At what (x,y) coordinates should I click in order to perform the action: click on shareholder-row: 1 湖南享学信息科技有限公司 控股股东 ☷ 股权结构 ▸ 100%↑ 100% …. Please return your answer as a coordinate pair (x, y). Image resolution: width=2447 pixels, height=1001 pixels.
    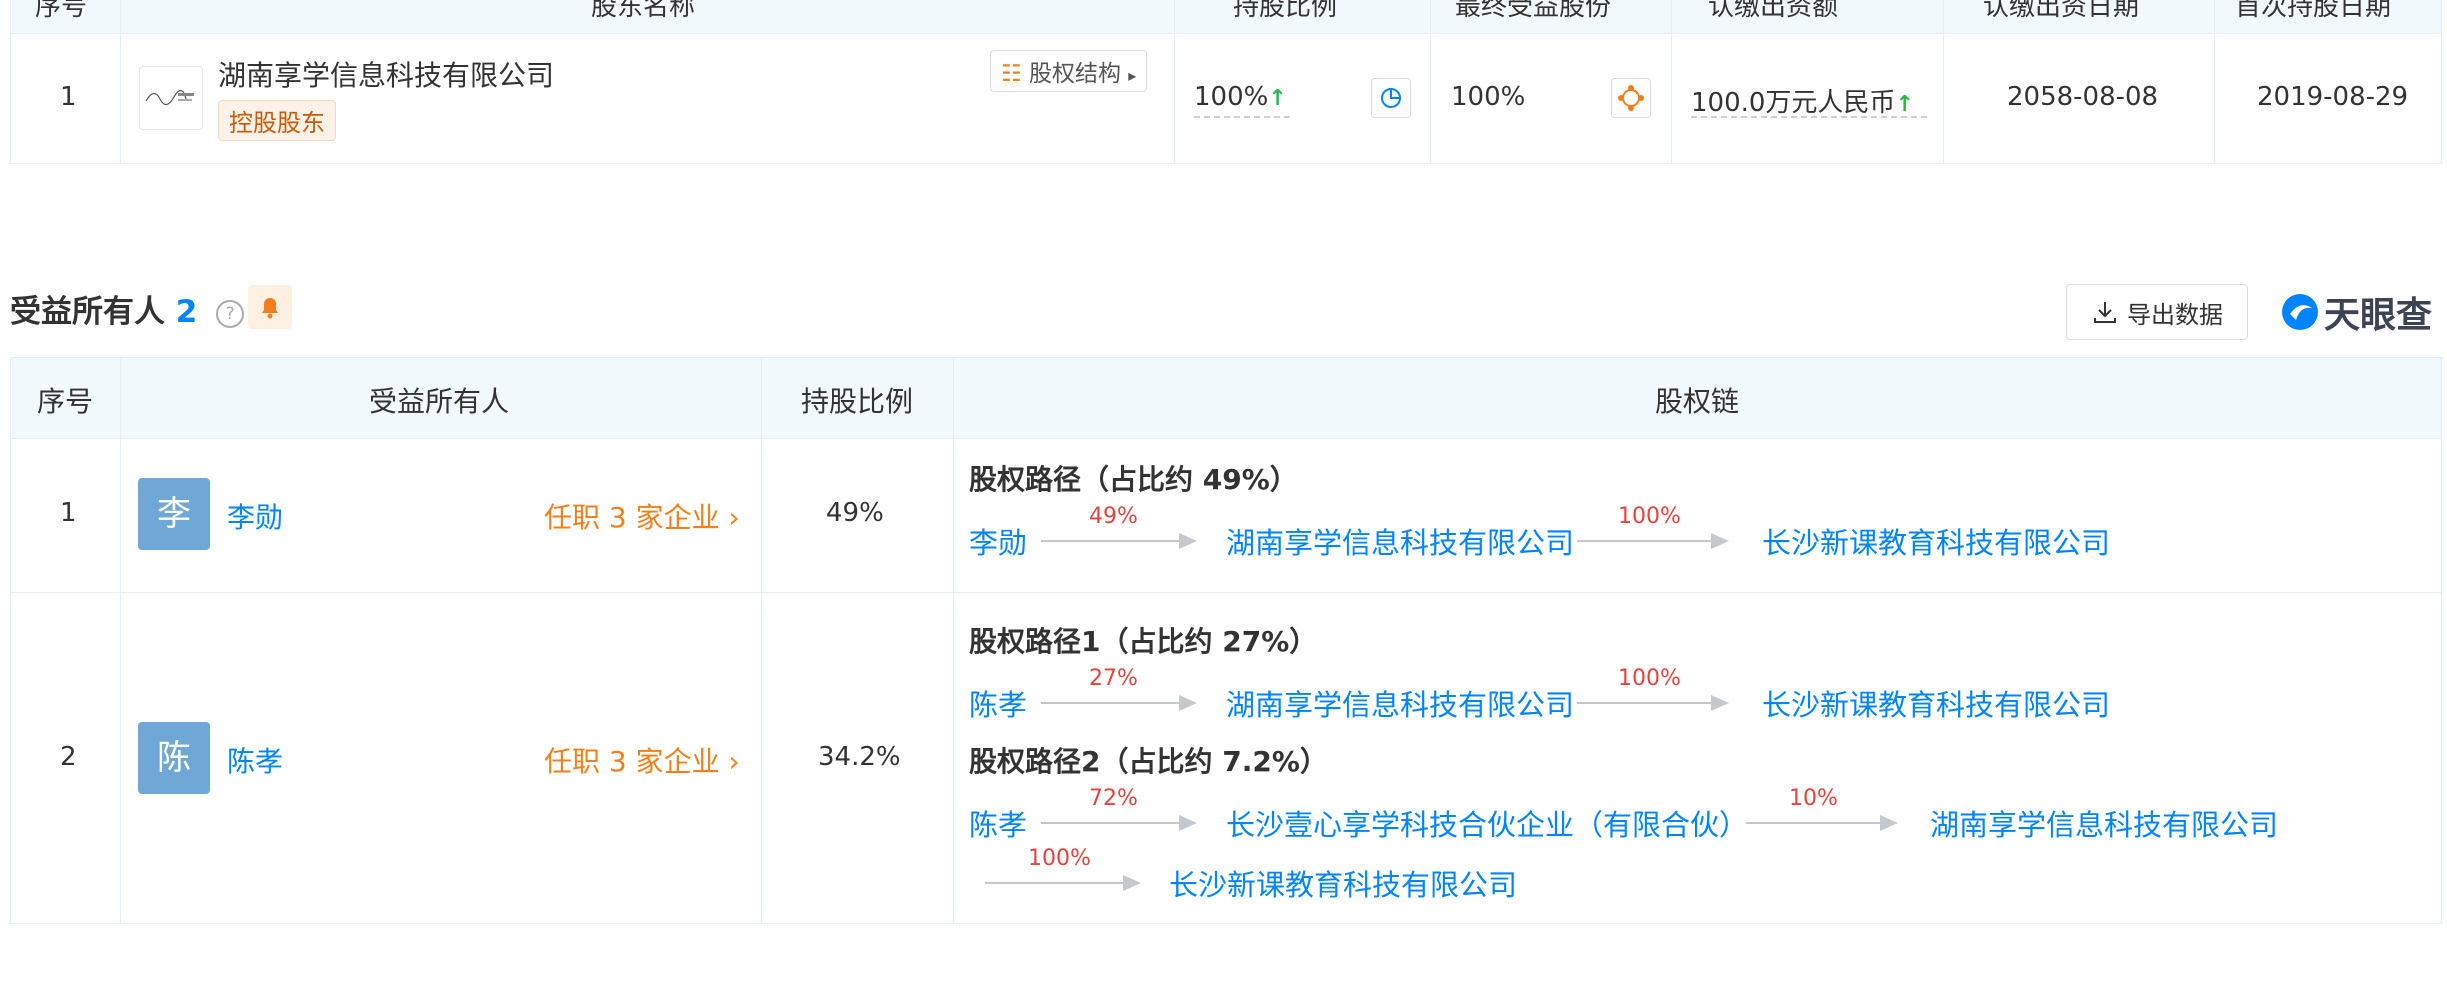
    Looking at the image, I should click on (1226, 99).